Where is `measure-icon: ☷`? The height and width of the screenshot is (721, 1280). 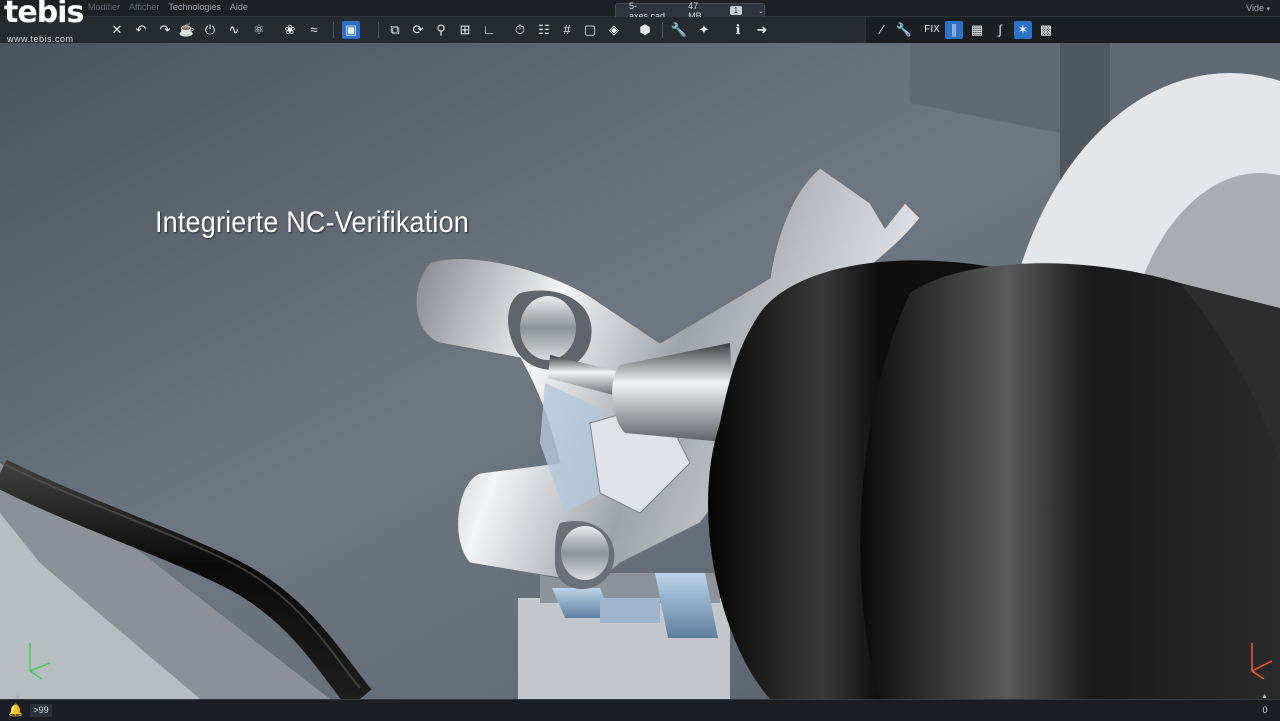
measure-icon: ☷ is located at coordinates (544, 30).